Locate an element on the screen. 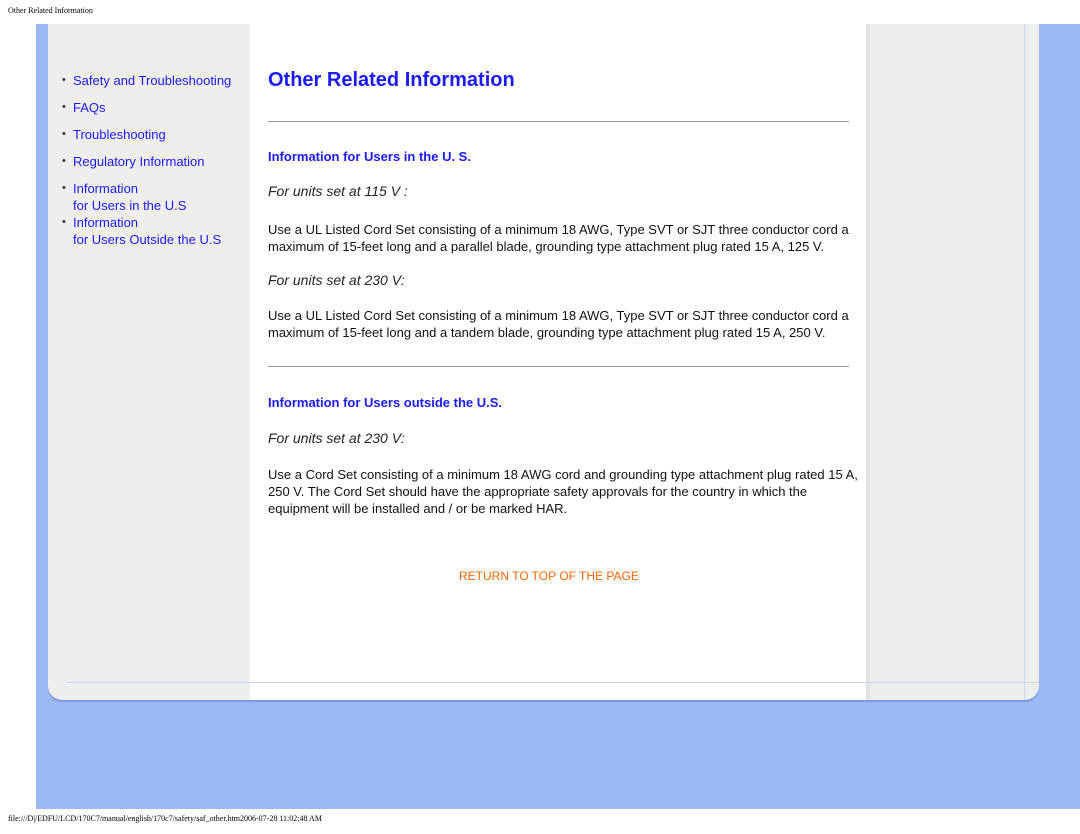 This screenshot has height=834, width=1080. print-header: Other Related Information is located at coordinates (50, 10).